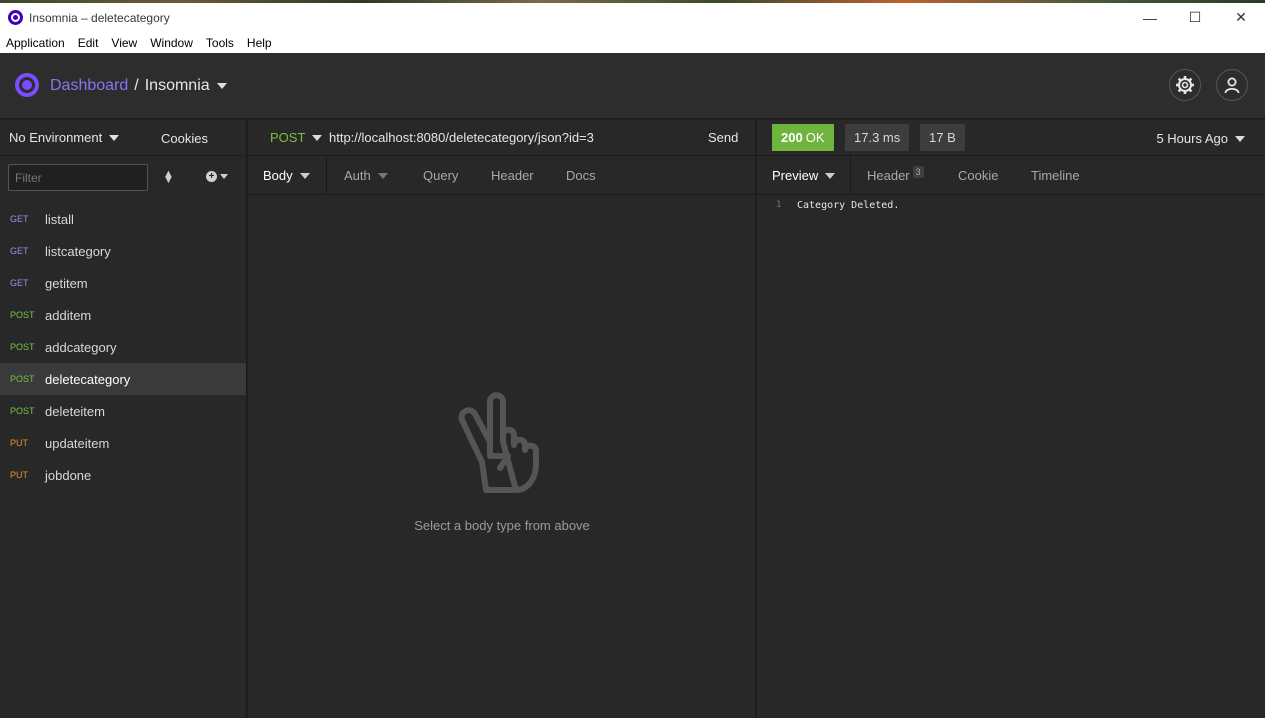 The height and width of the screenshot is (718, 1265). I want to click on tab-label: Body, so click(278, 175).